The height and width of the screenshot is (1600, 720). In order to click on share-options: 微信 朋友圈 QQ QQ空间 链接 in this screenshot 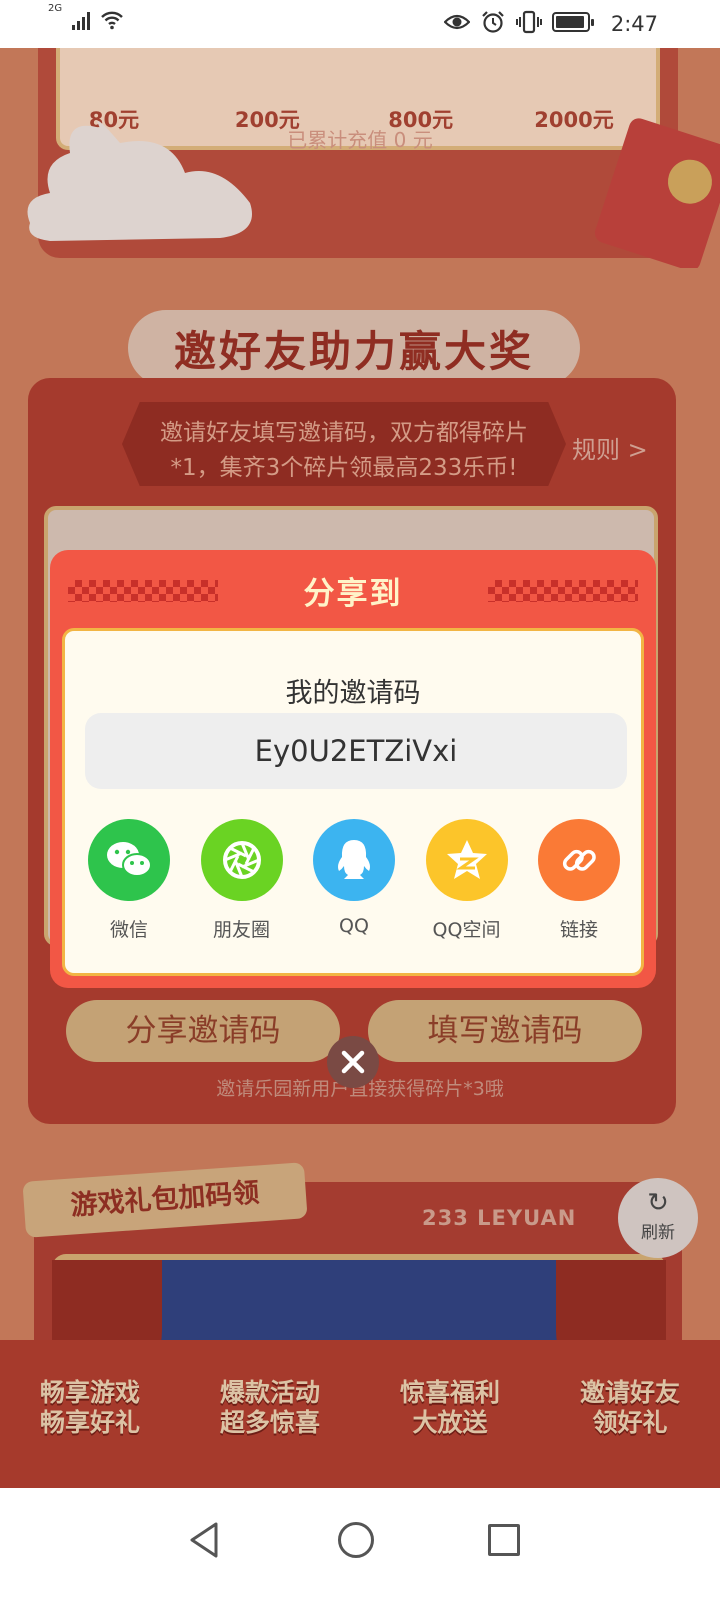, I will do `click(354, 880)`.